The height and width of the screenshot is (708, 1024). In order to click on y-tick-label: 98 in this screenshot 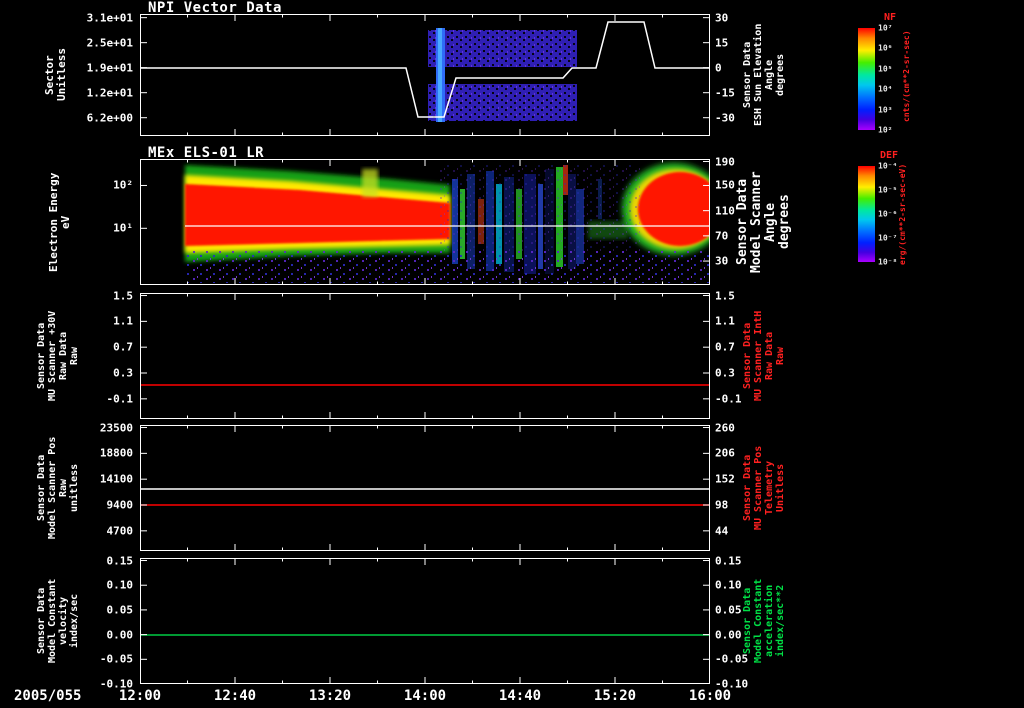, I will do `click(722, 505)`.